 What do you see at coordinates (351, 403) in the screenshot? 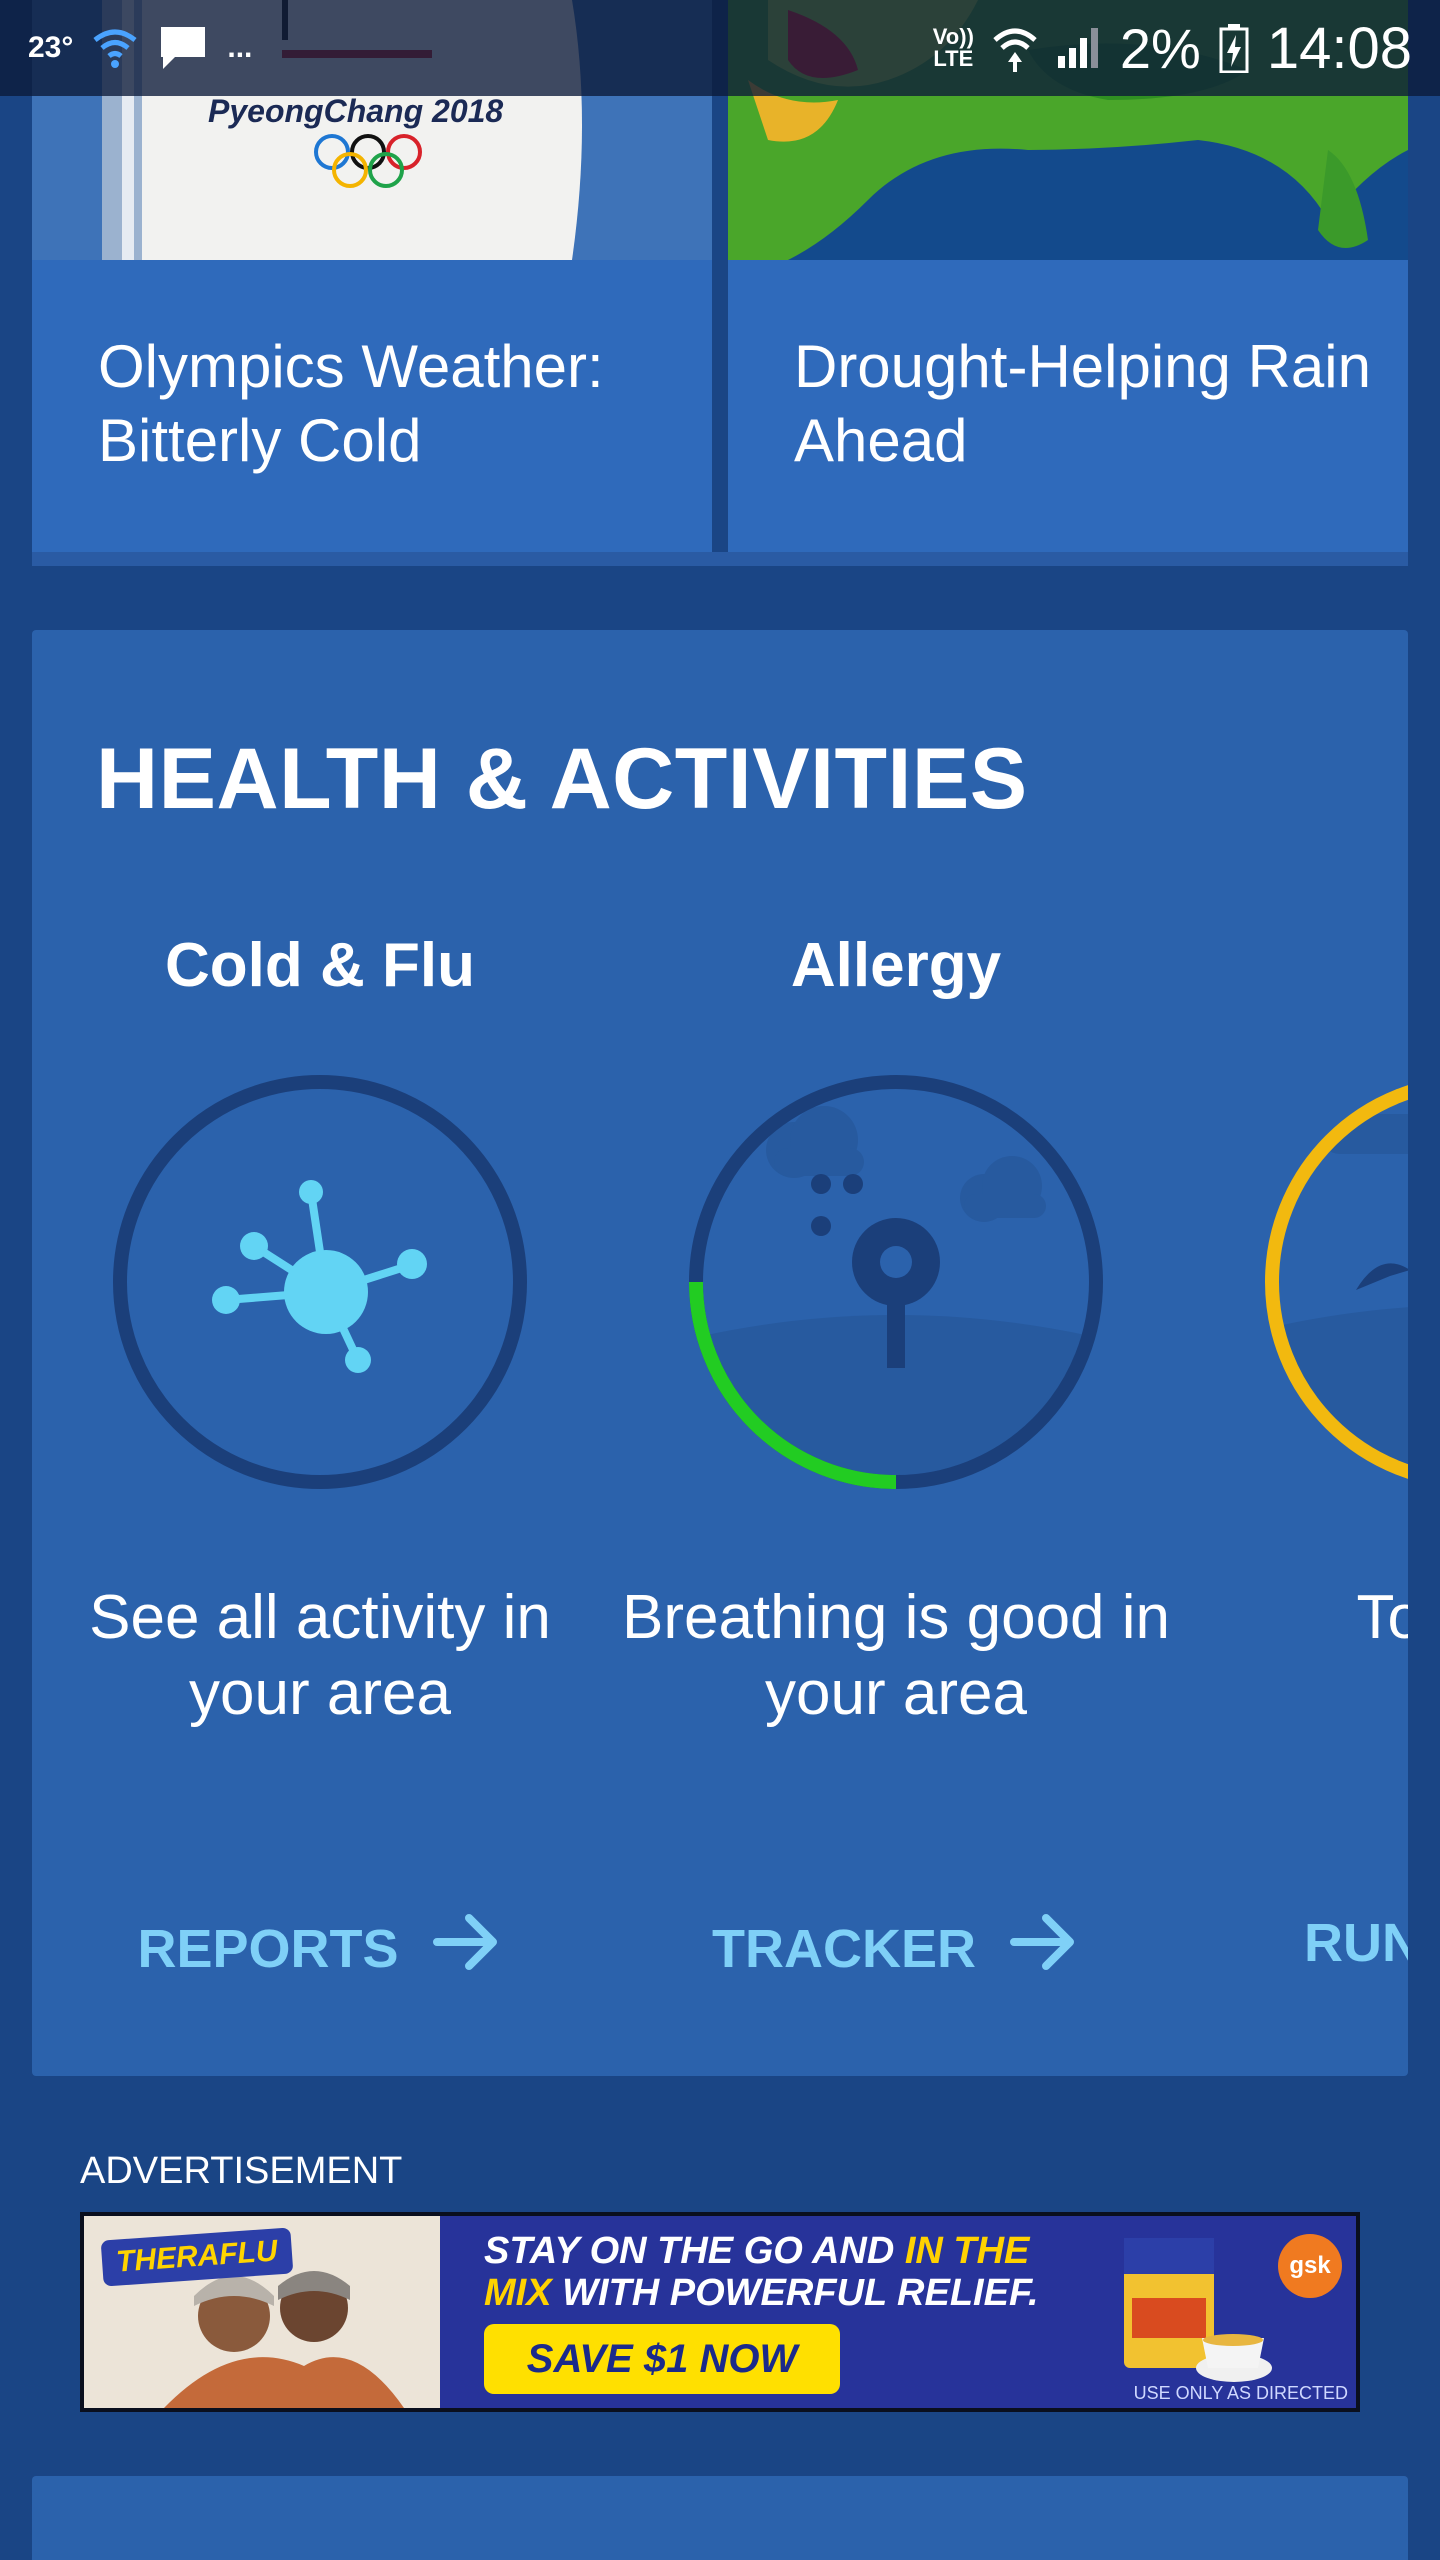
I see `news-title-olympics: Olympics Weather: Bitterly Cold` at bounding box center [351, 403].